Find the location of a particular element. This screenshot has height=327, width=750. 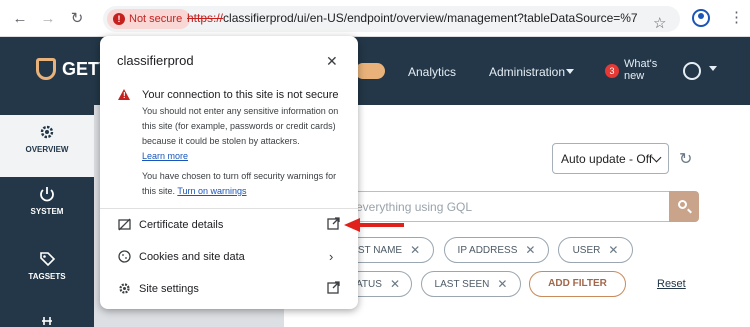

annotation-arrow-icon is located at coordinates (374, 225).